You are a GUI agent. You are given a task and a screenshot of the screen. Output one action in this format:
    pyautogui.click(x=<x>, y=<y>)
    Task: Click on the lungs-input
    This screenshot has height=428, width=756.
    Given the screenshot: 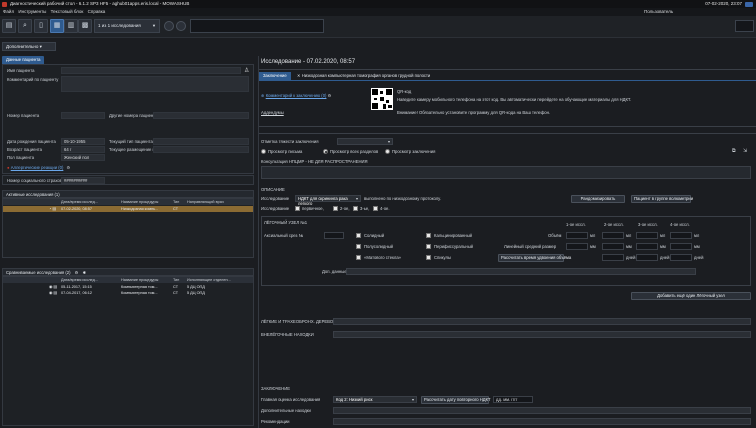 What is the action you would take?
    pyautogui.click(x=542, y=321)
    